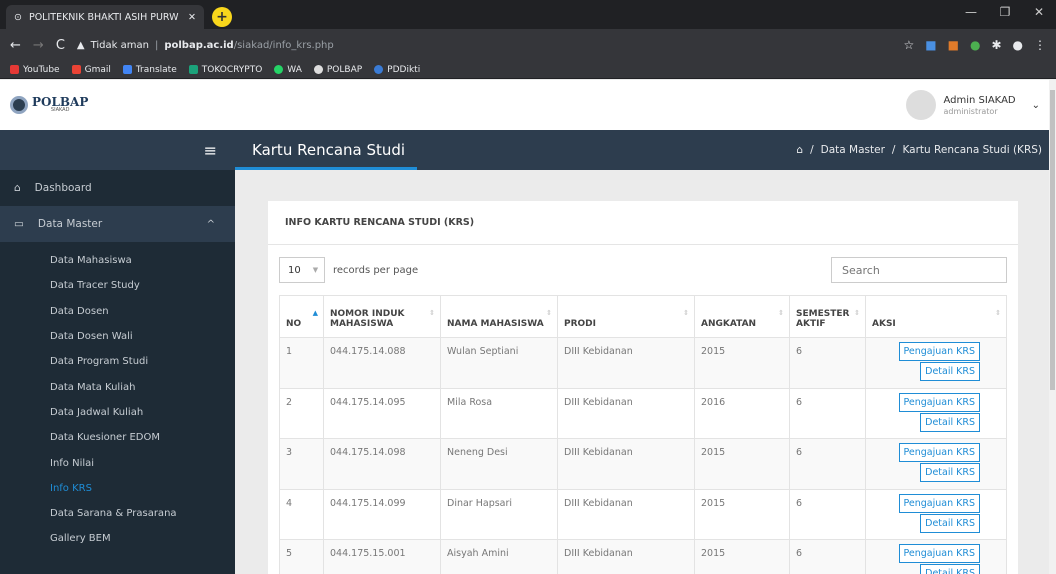 Image resolution: width=1056 pixels, height=574 pixels. Describe the element at coordinates (15, 45) in the screenshot. I see `back-icon: ←` at that location.